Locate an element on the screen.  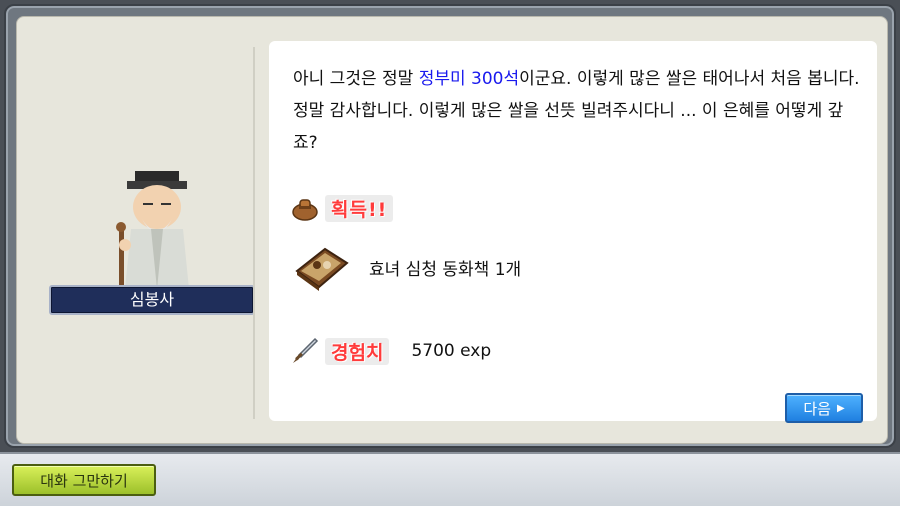
dialog-highlight: 정부미 300석 is located at coordinates (469, 79).